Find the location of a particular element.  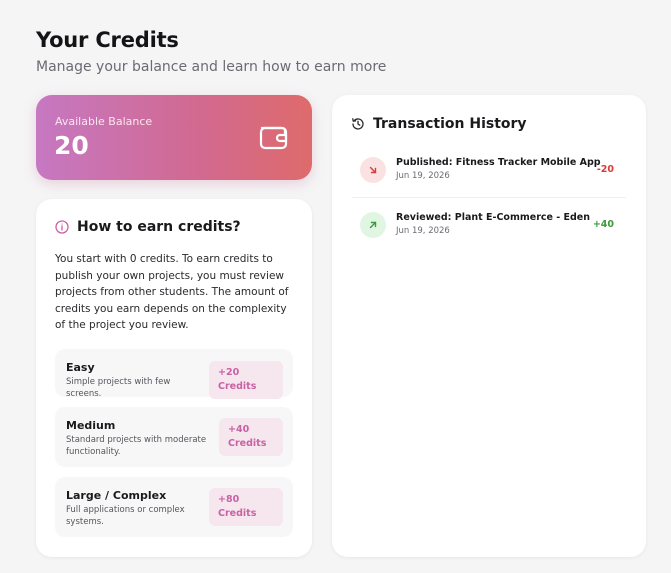

balance-label: Available Balance is located at coordinates (104, 121).